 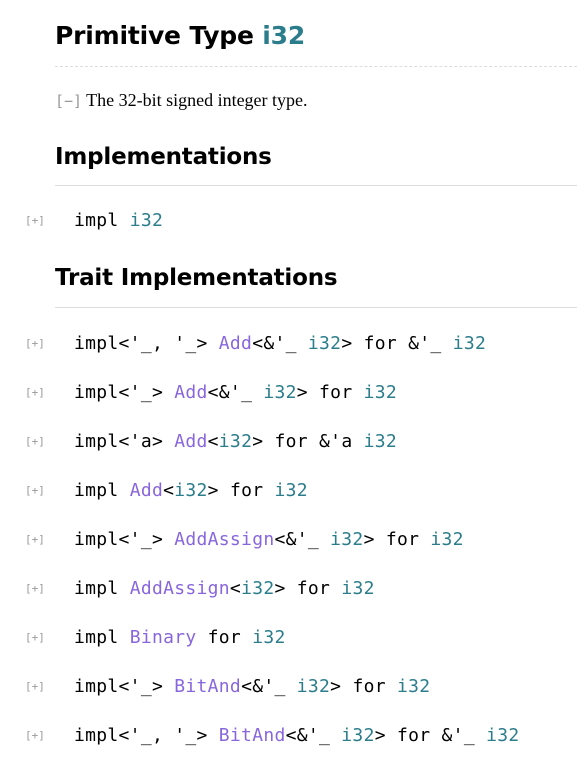 I want to click on trait-impl-row: [+] impl Binary for i32, so click(x=288, y=637).